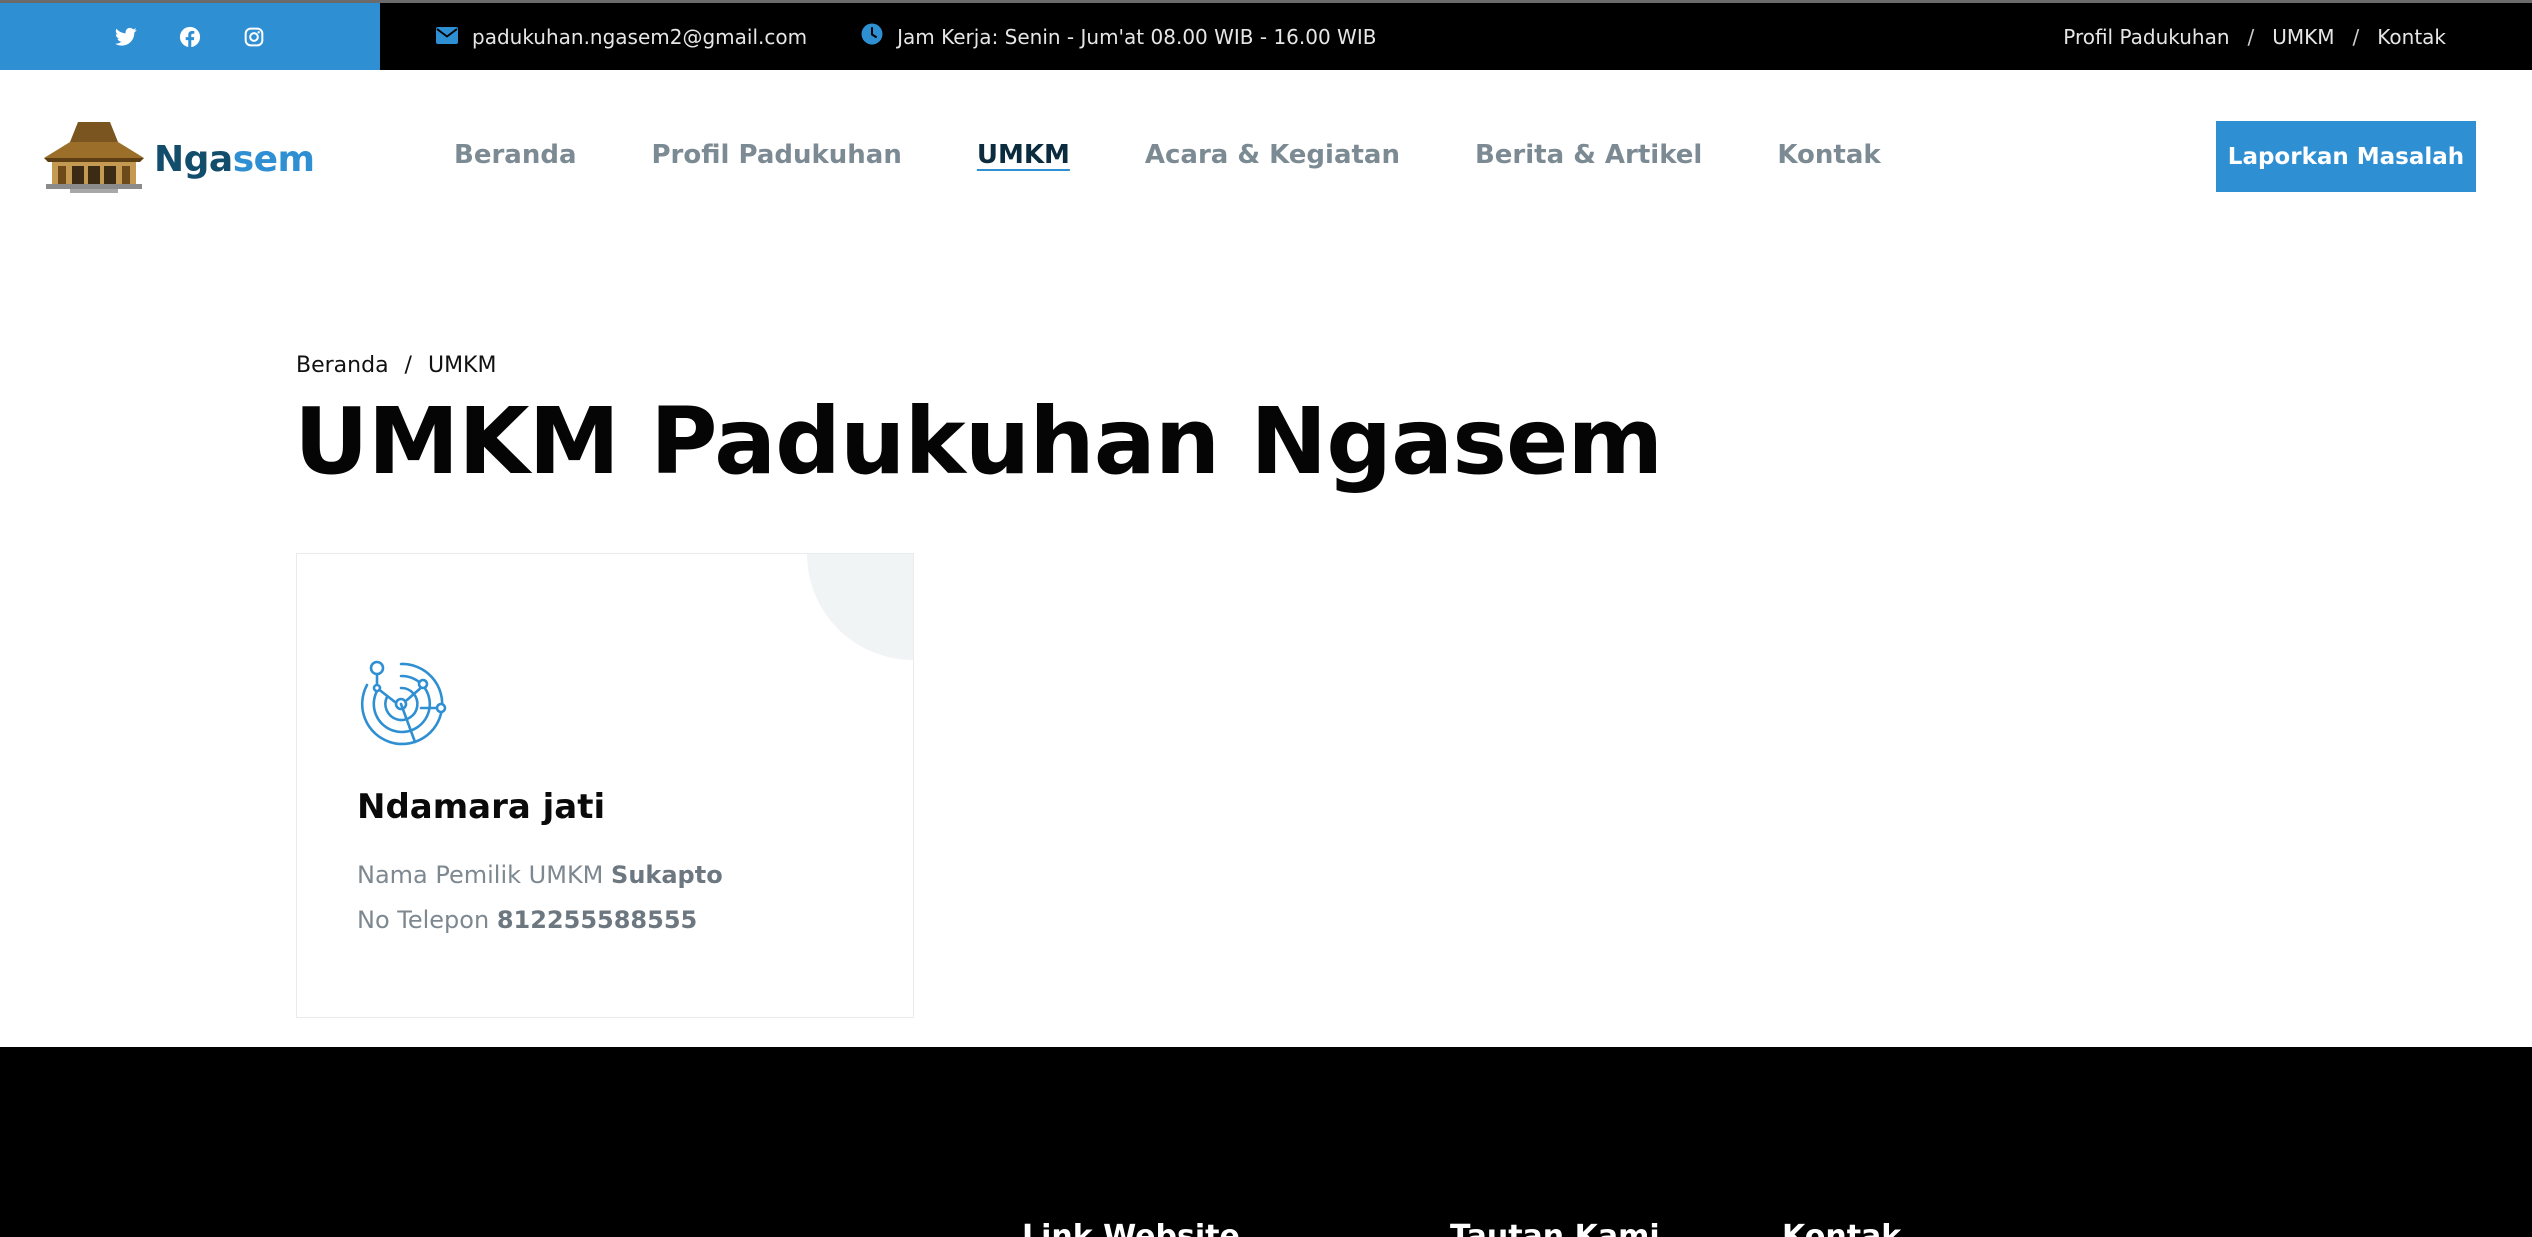 This screenshot has height=1237, width=2532. Describe the element at coordinates (1131, 1228) in the screenshot. I see `footer-heading-links: Link Website` at that location.